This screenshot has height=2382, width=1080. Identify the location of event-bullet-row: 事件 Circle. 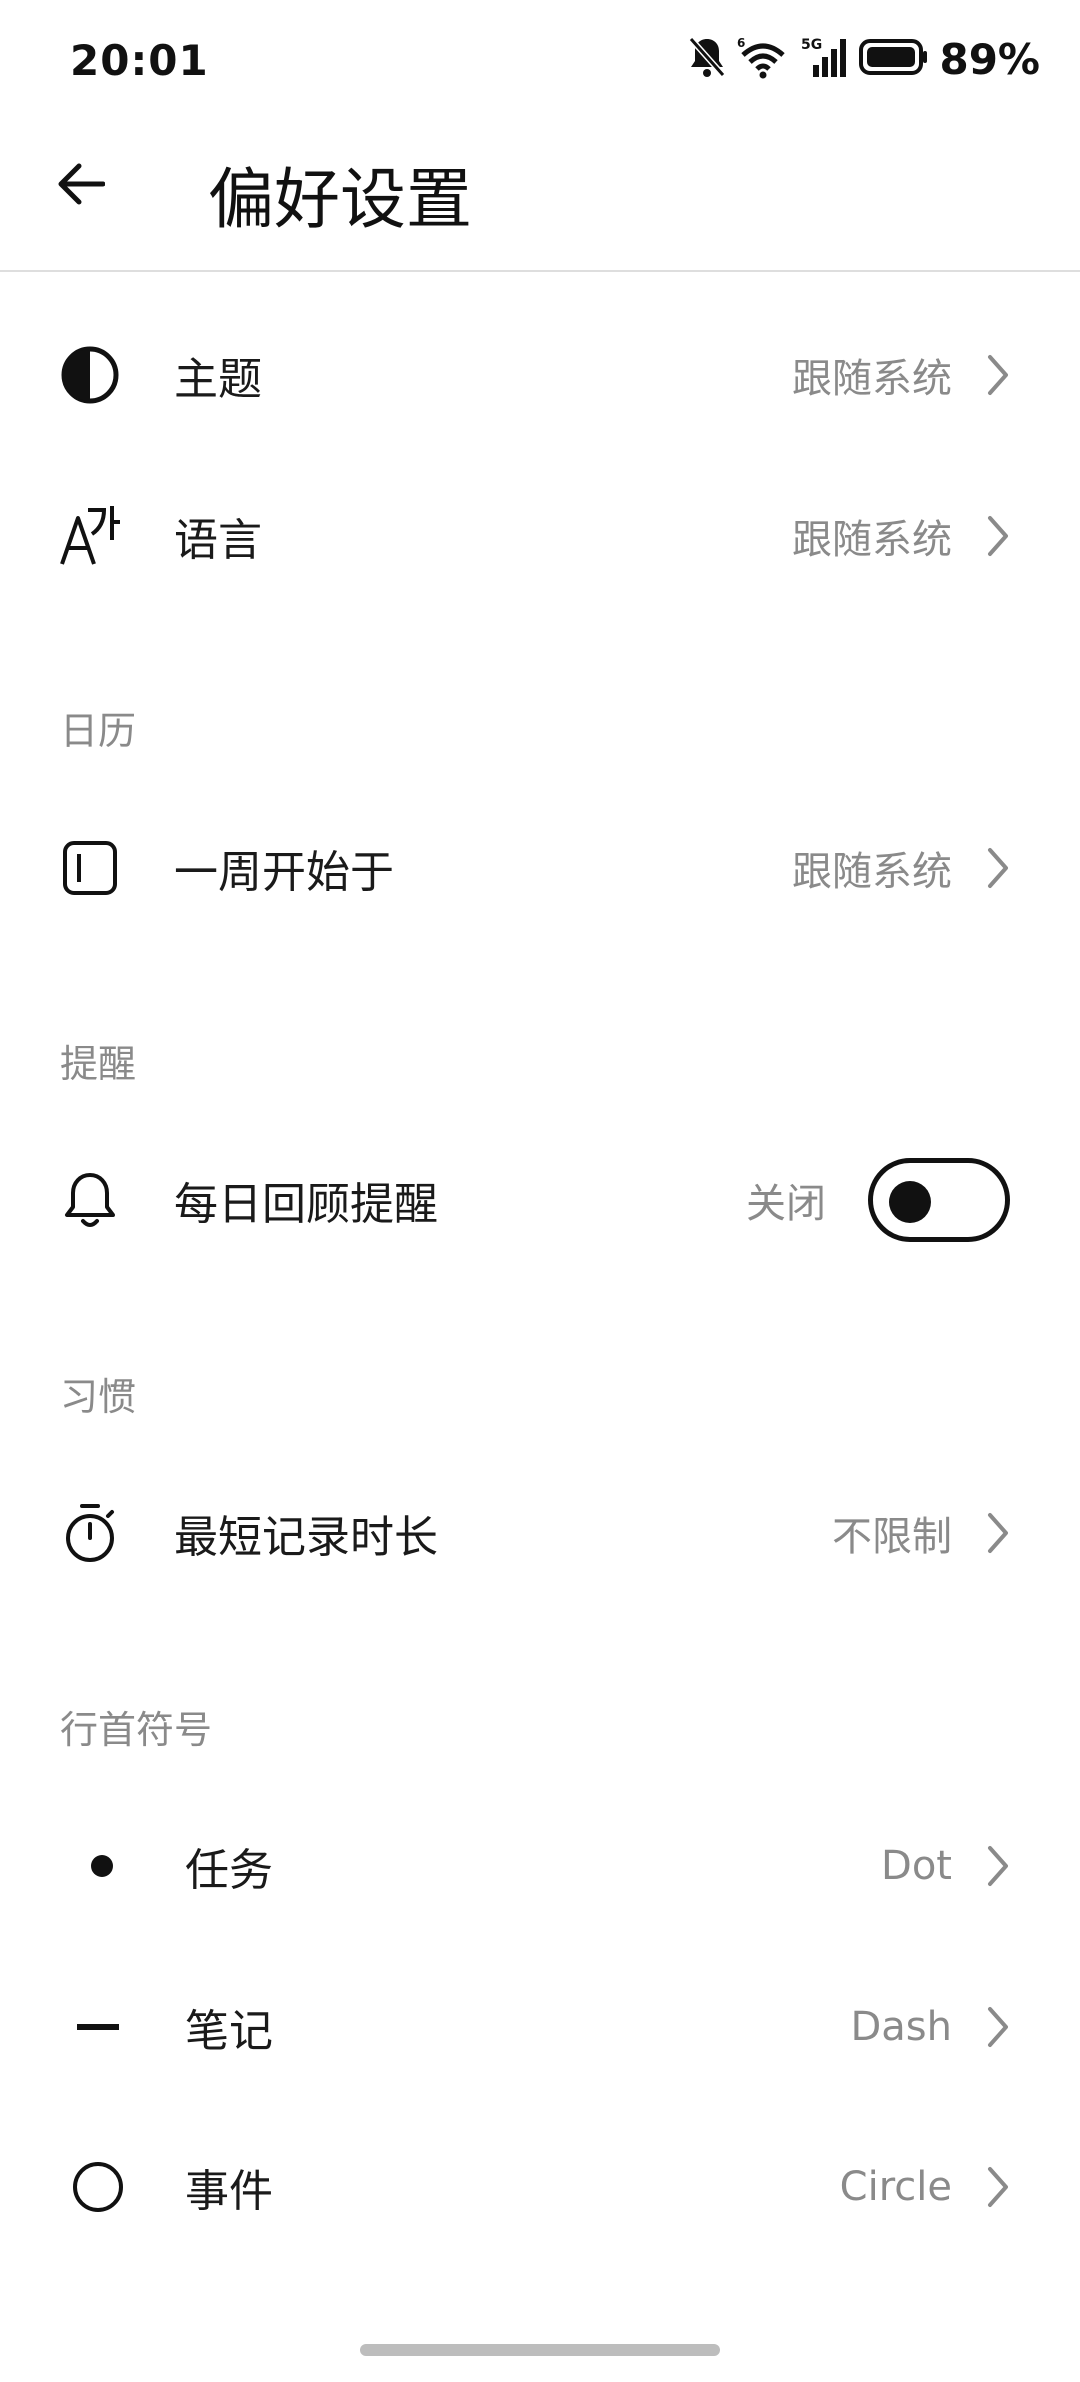
(540, 2187).